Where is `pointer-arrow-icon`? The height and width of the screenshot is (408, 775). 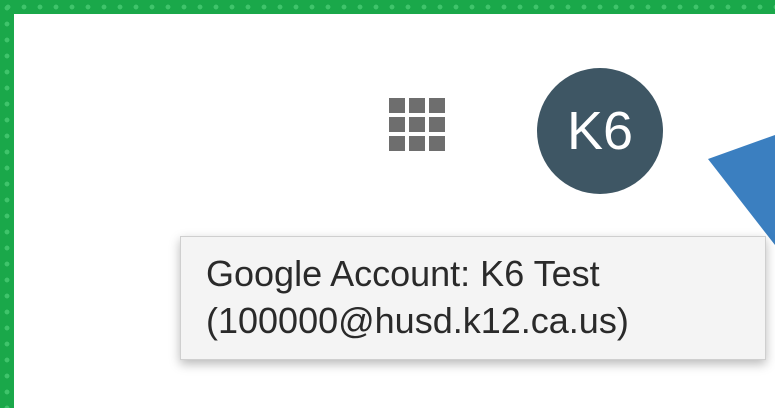
pointer-arrow-icon is located at coordinates (741, 190).